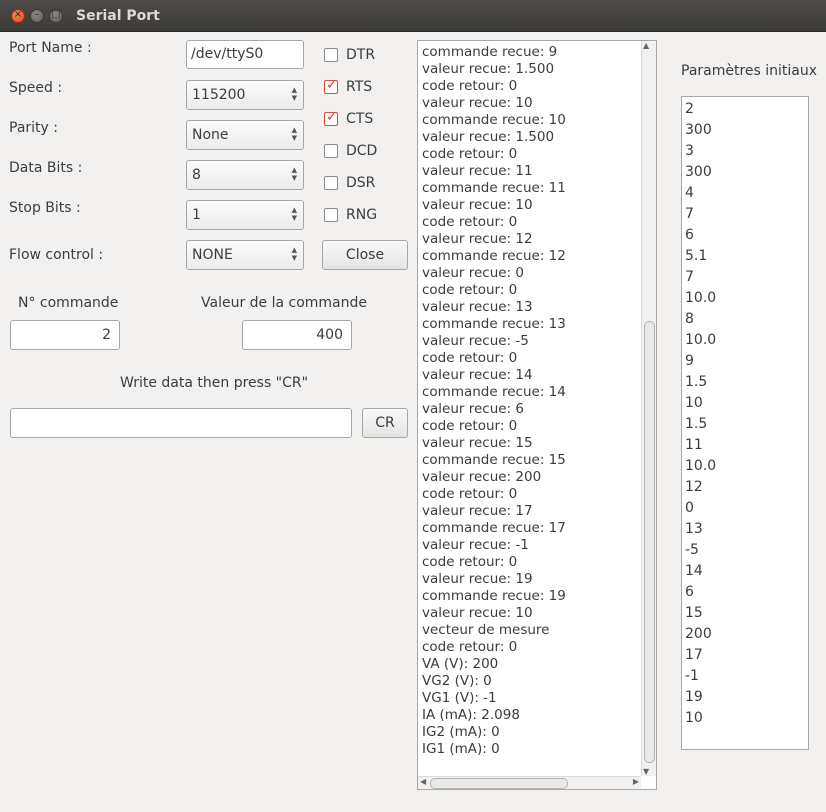  What do you see at coordinates (499, 783) in the screenshot?
I see `log-horizontal-scroll-thumb` at bounding box center [499, 783].